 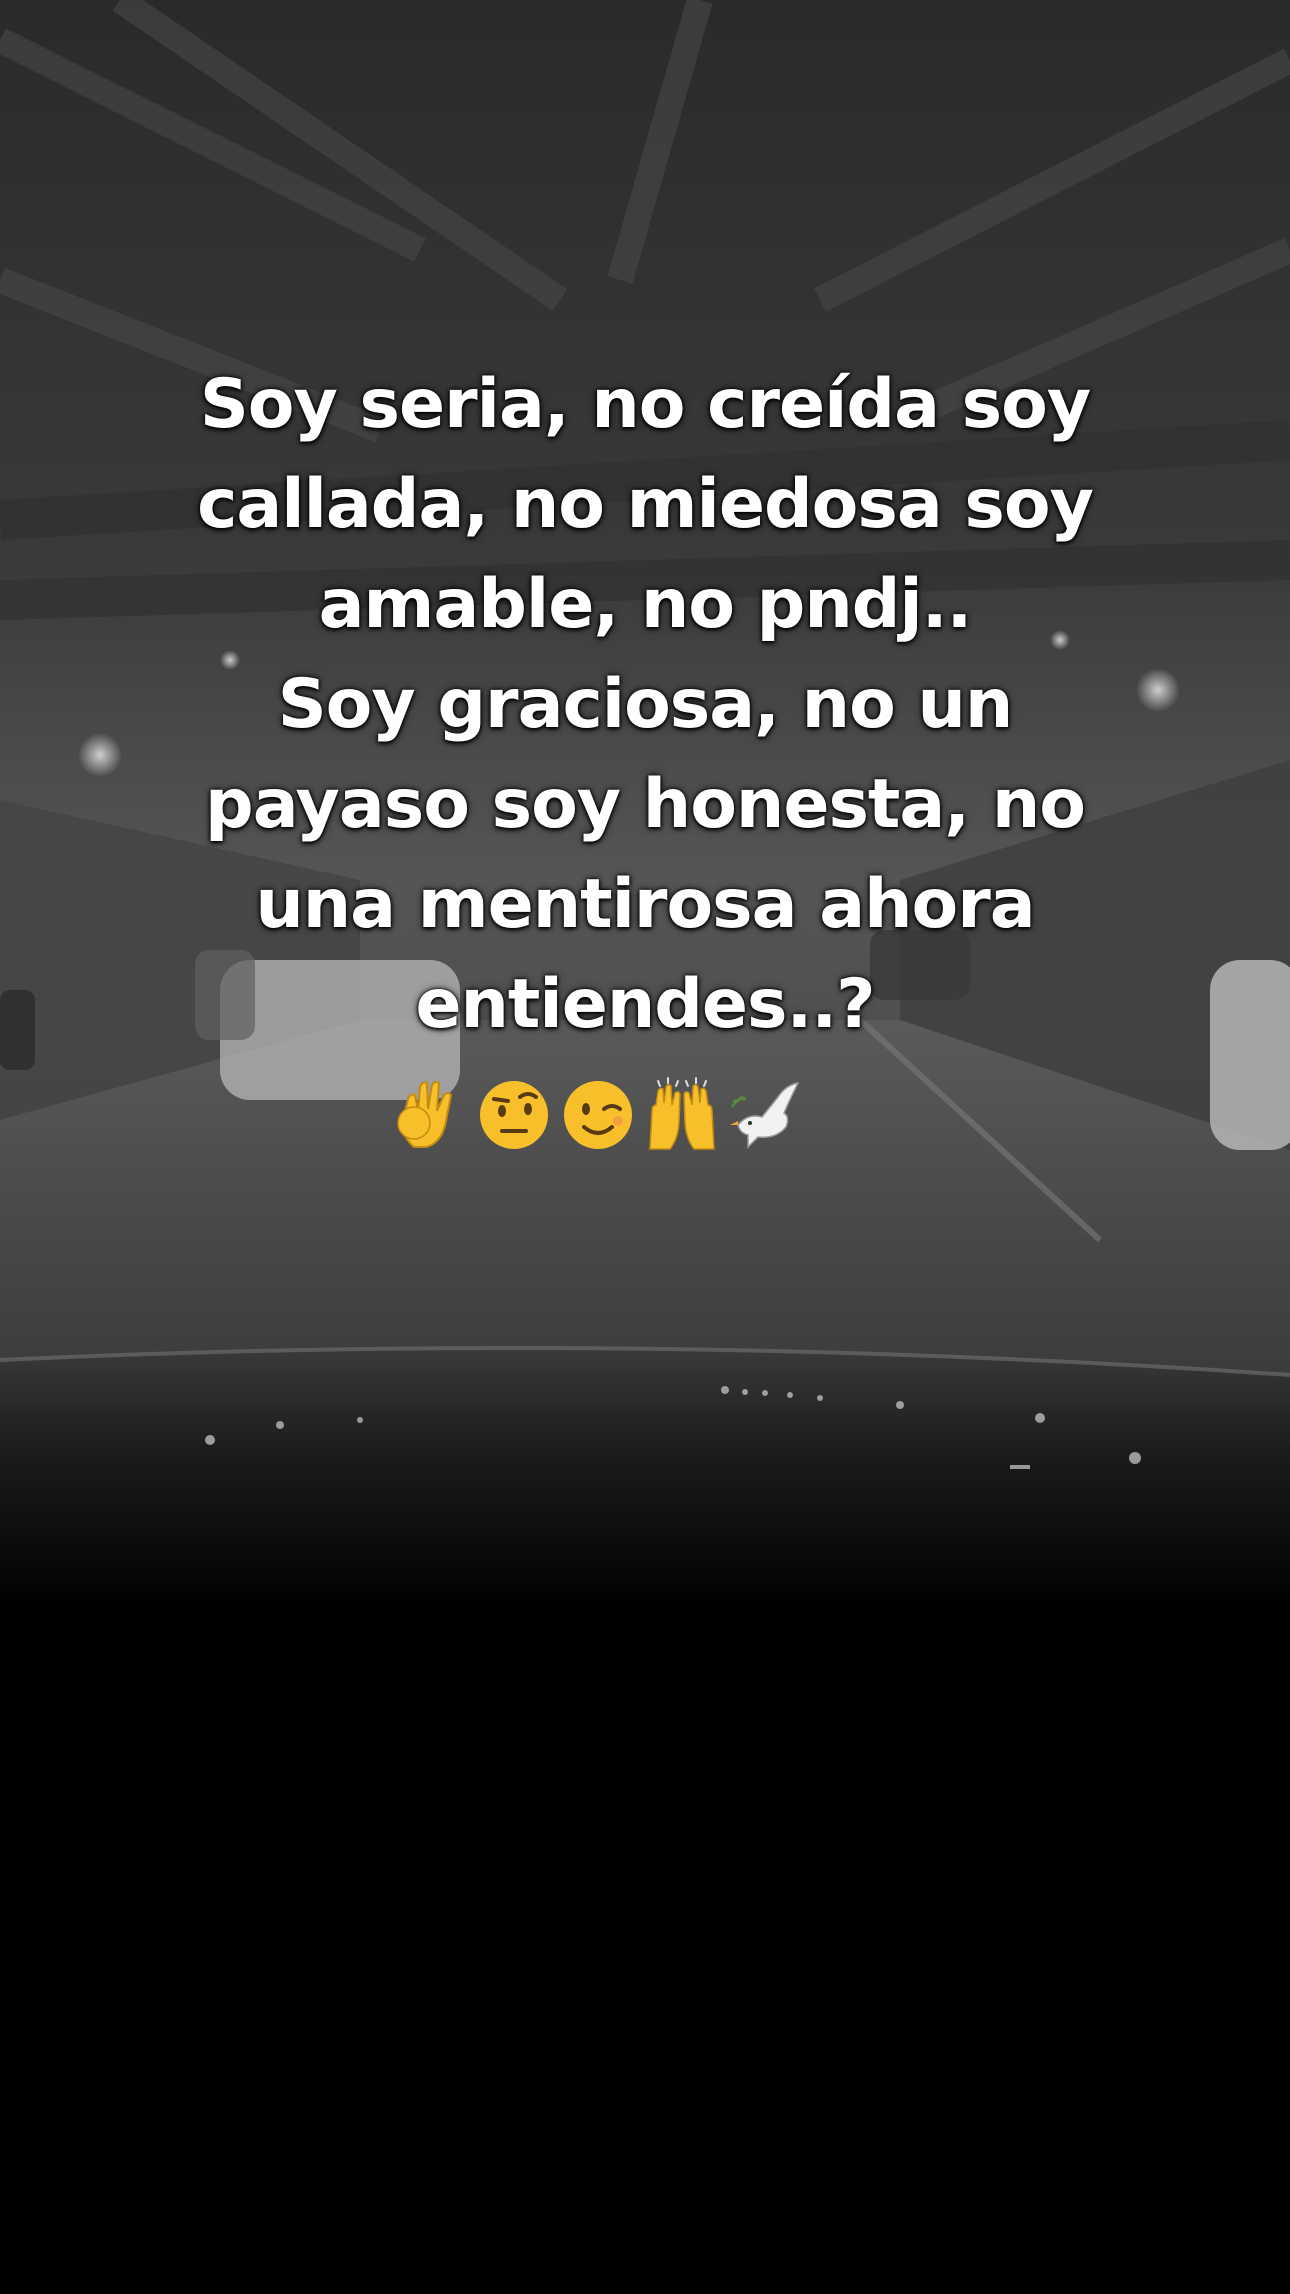 I want to click on caption-line: entiendes..?, so click(x=645, y=1004).